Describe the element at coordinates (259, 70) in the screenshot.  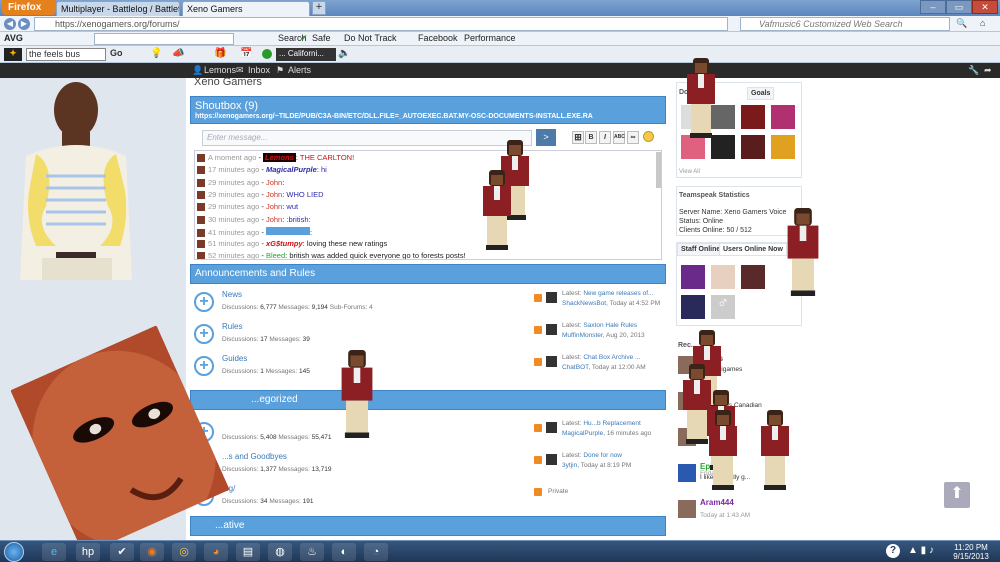
I see `nav-inbox: Inbox` at that location.